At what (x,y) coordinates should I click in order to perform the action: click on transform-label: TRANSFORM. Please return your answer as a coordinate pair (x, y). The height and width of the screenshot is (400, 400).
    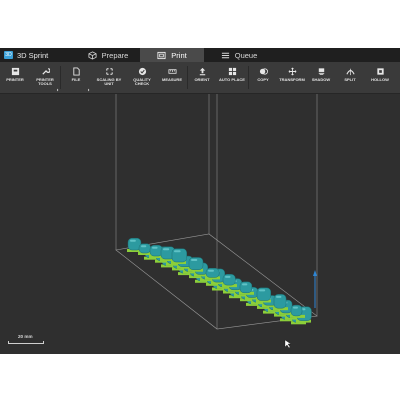
    Looking at the image, I should click on (292, 79).